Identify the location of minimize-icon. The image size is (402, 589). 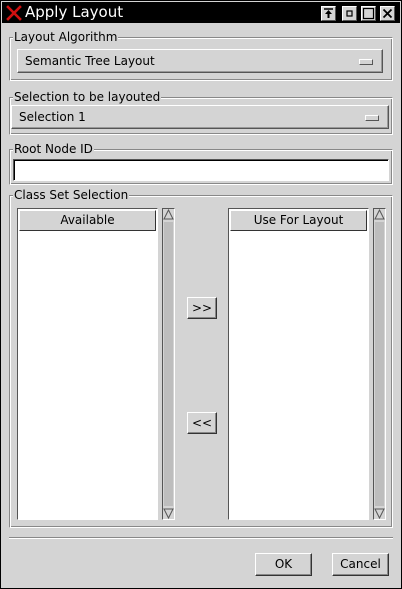
(349, 13).